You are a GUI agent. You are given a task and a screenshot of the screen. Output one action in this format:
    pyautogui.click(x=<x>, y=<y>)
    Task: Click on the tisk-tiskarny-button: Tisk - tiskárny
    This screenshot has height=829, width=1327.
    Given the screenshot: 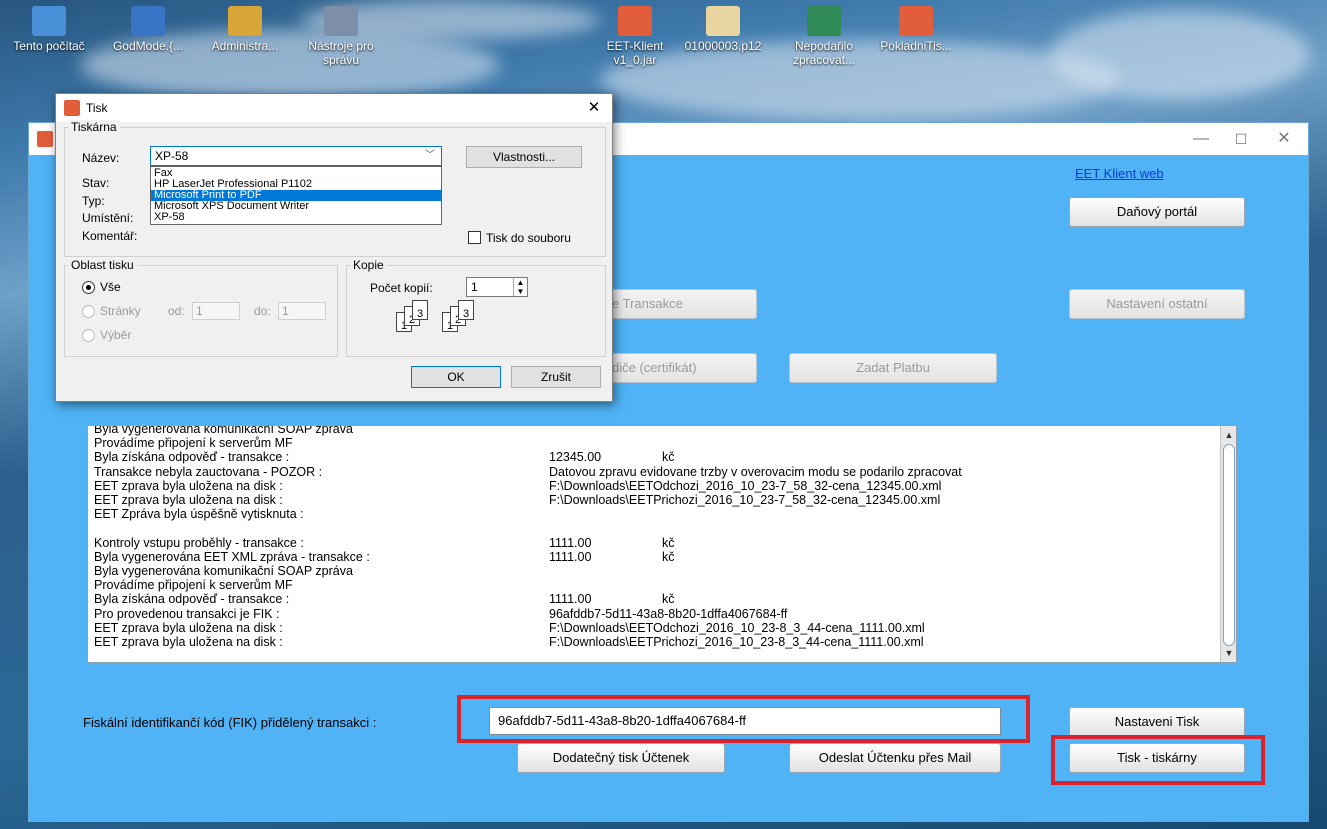 What is the action you would take?
    pyautogui.click(x=1157, y=758)
    